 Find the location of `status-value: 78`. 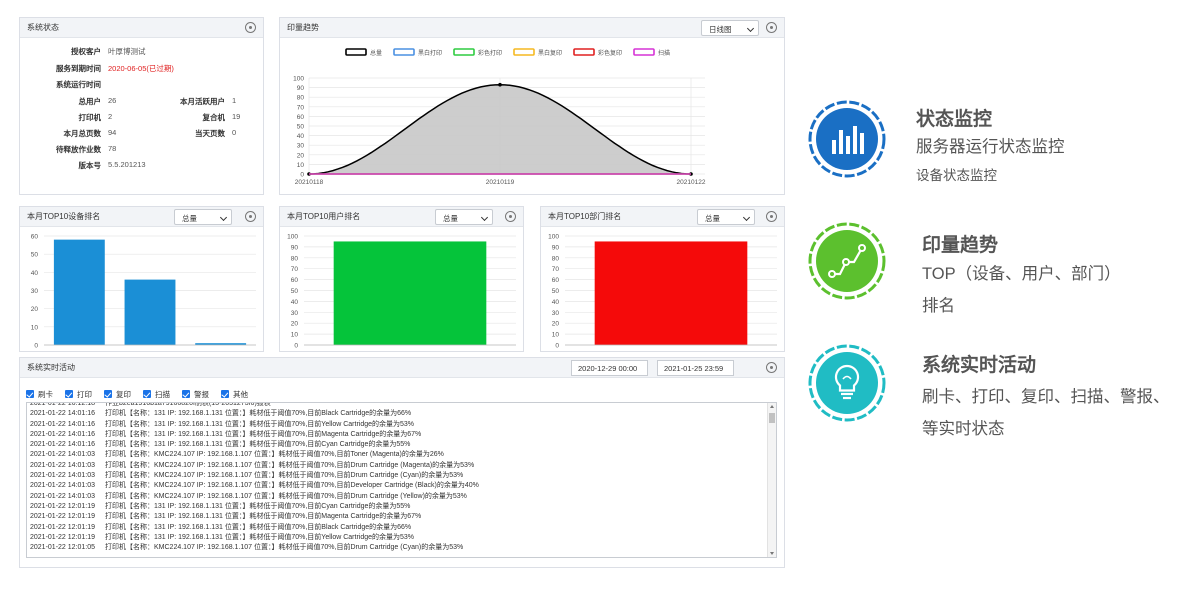

status-value: 78 is located at coordinates (112, 148).